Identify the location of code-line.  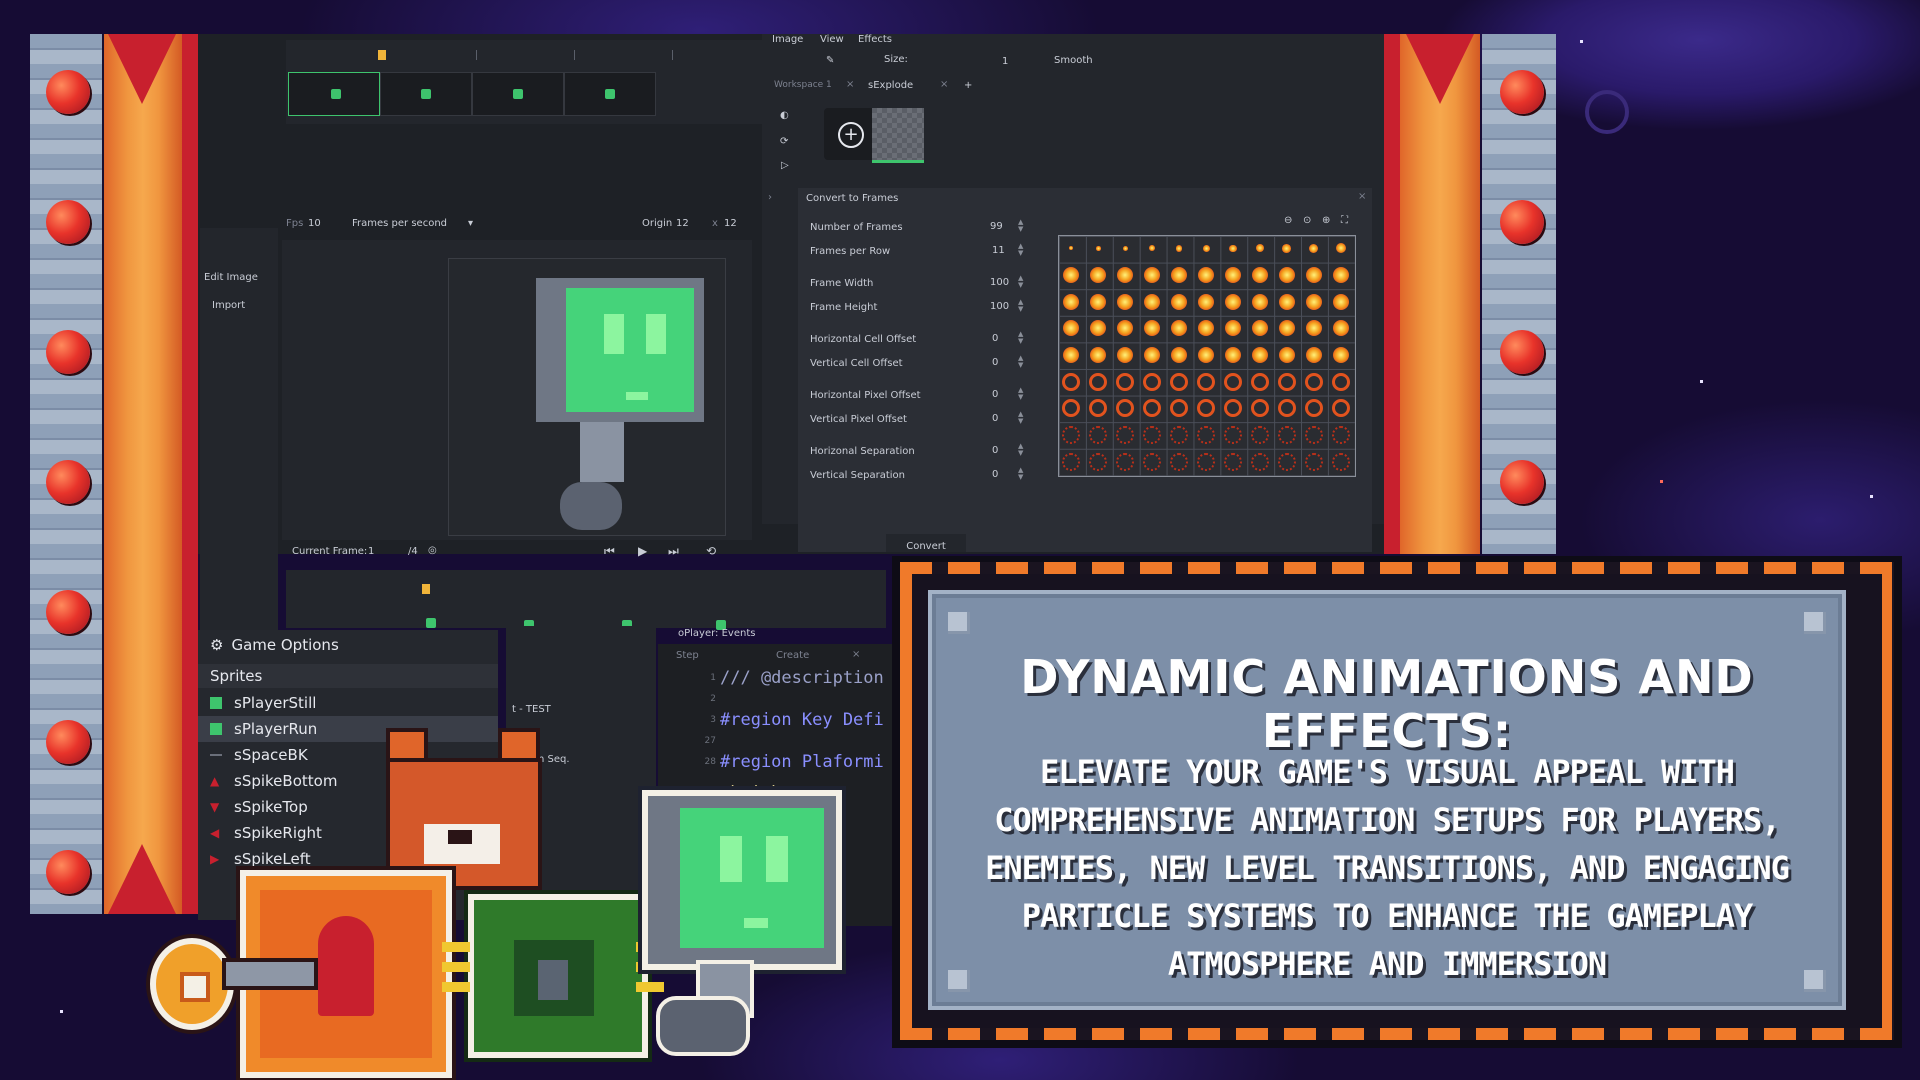
(808, 741).